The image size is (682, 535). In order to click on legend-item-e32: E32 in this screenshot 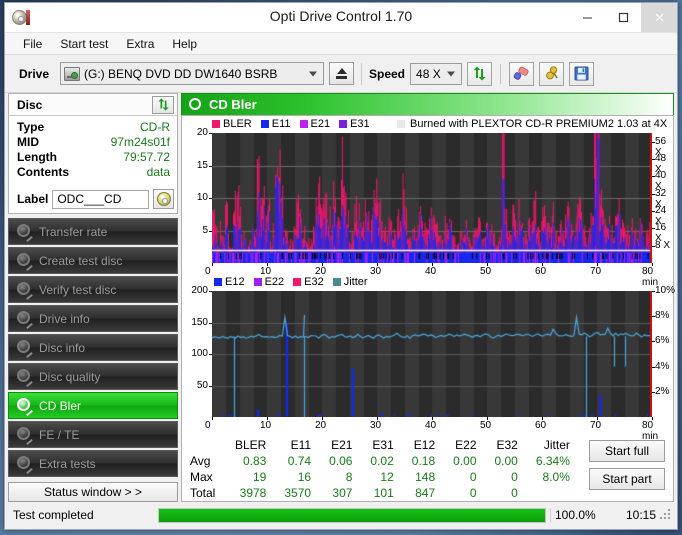, I will do `click(308, 282)`.